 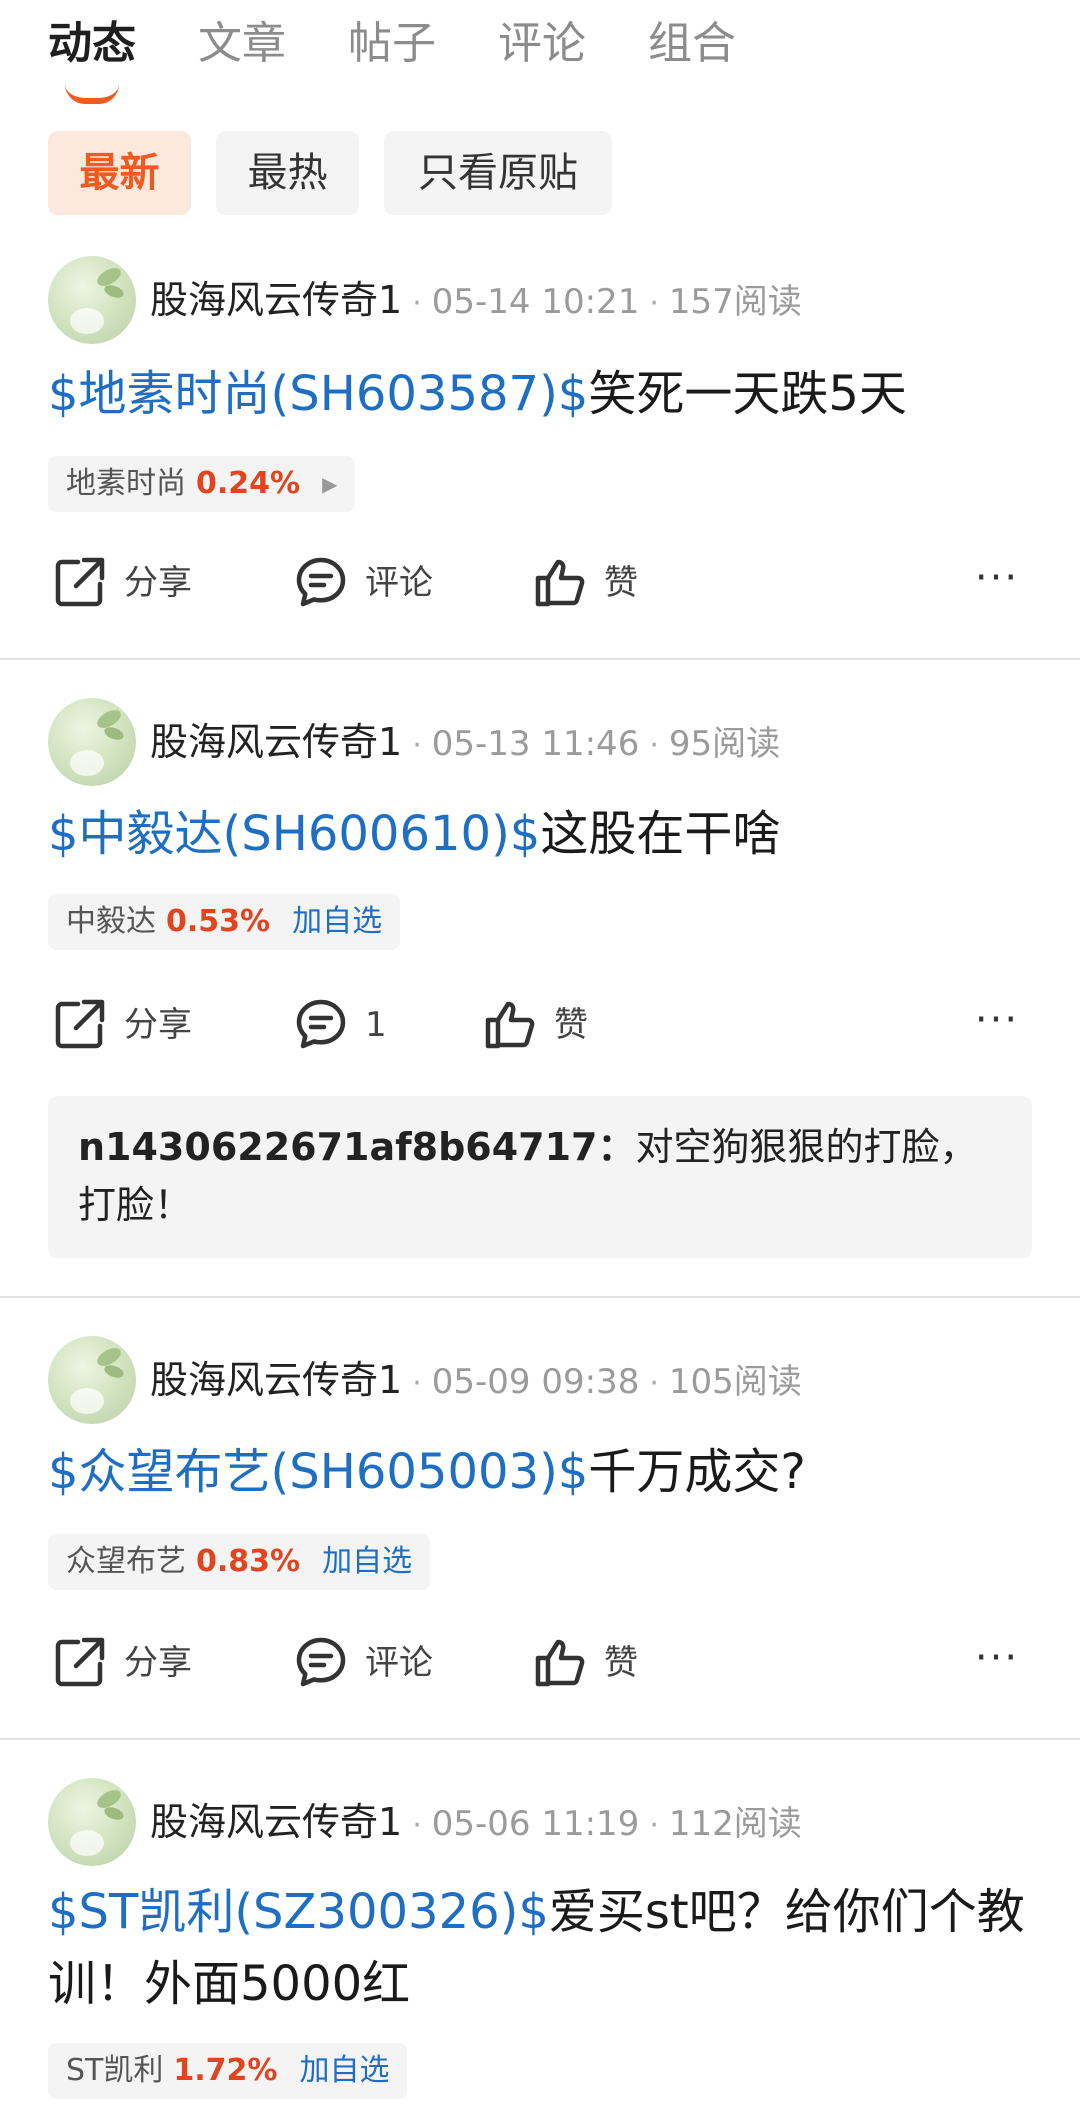 What do you see at coordinates (535, 1382) in the screenshot?
I see `post-time: 05-09 09:38` at bounding box center [535, 1382].